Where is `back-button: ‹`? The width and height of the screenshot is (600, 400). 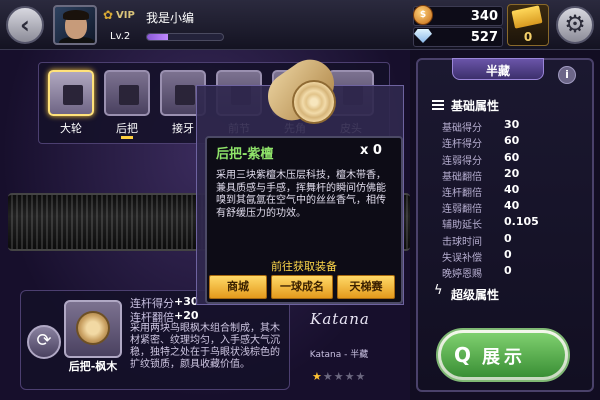 back-button: ‹ is located at coordinates (25, 25).